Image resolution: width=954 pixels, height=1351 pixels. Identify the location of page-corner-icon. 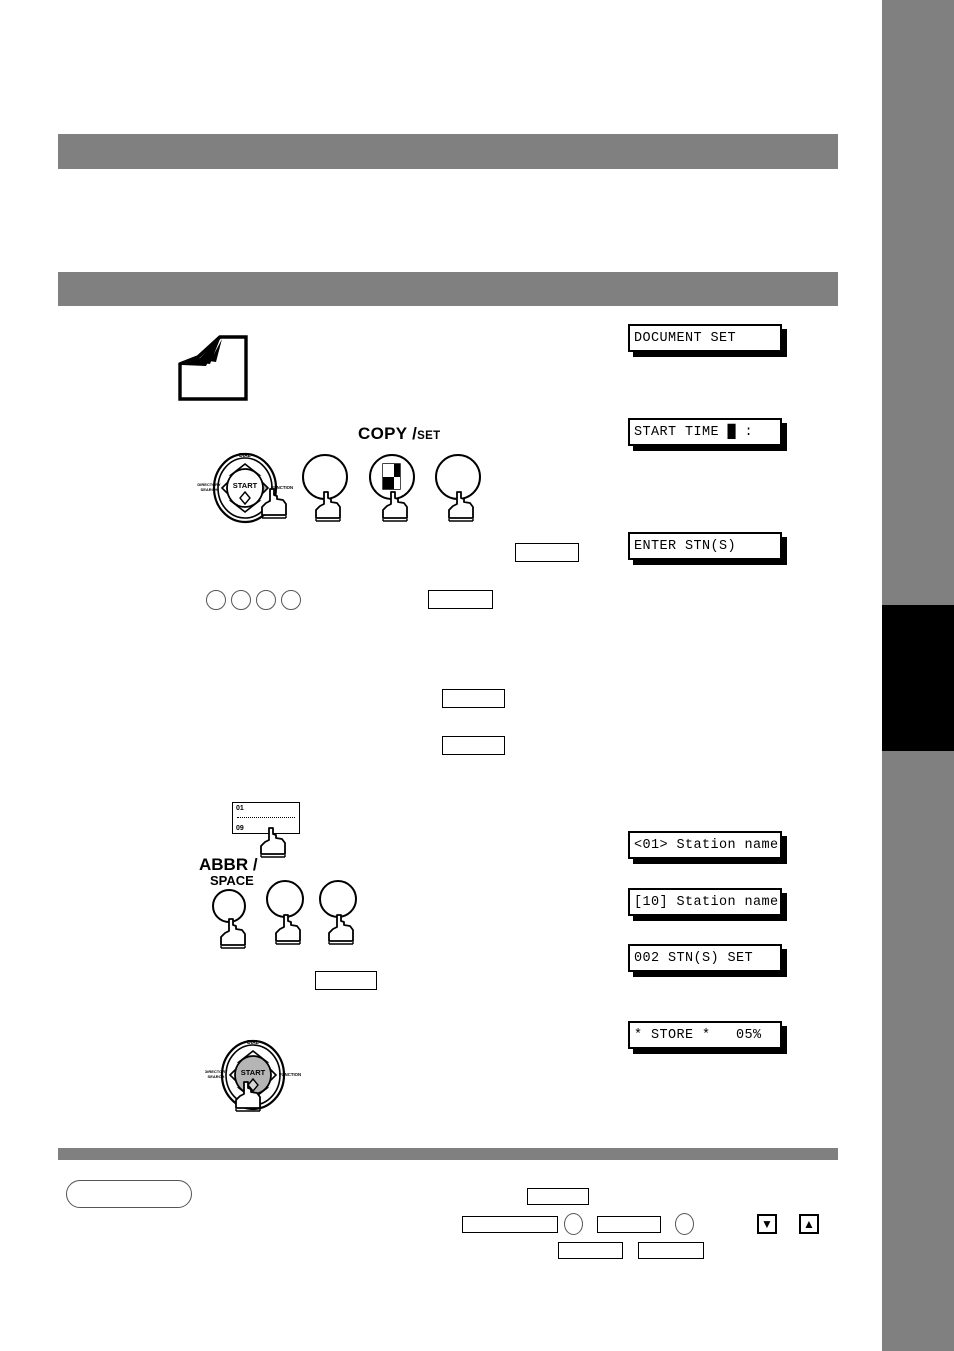
(391, 476).